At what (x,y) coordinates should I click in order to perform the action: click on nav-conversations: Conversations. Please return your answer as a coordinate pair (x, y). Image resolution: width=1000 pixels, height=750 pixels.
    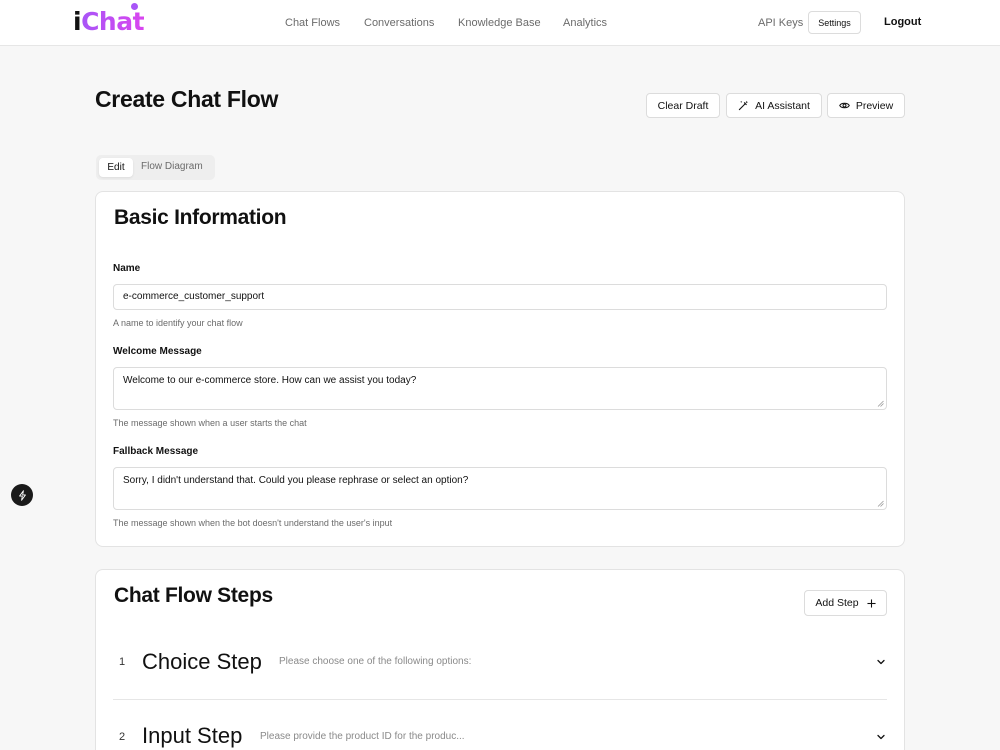
    Looking at the image, I should click on (399, 23).